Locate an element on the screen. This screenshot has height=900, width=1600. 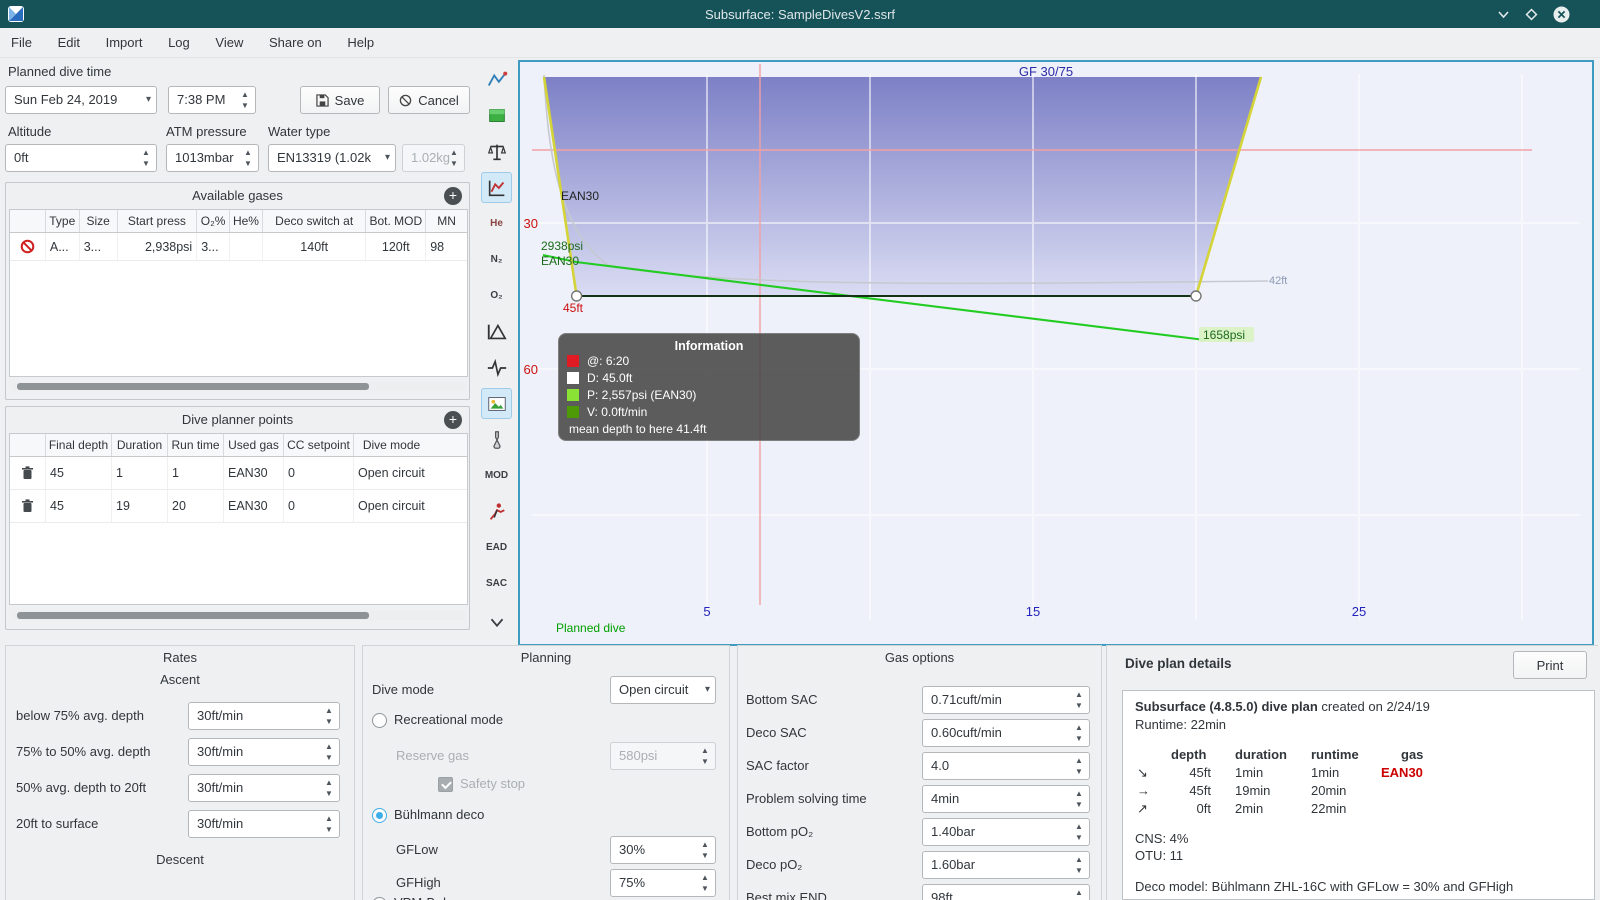
maximize-button is located at coordinates (1531, 14).